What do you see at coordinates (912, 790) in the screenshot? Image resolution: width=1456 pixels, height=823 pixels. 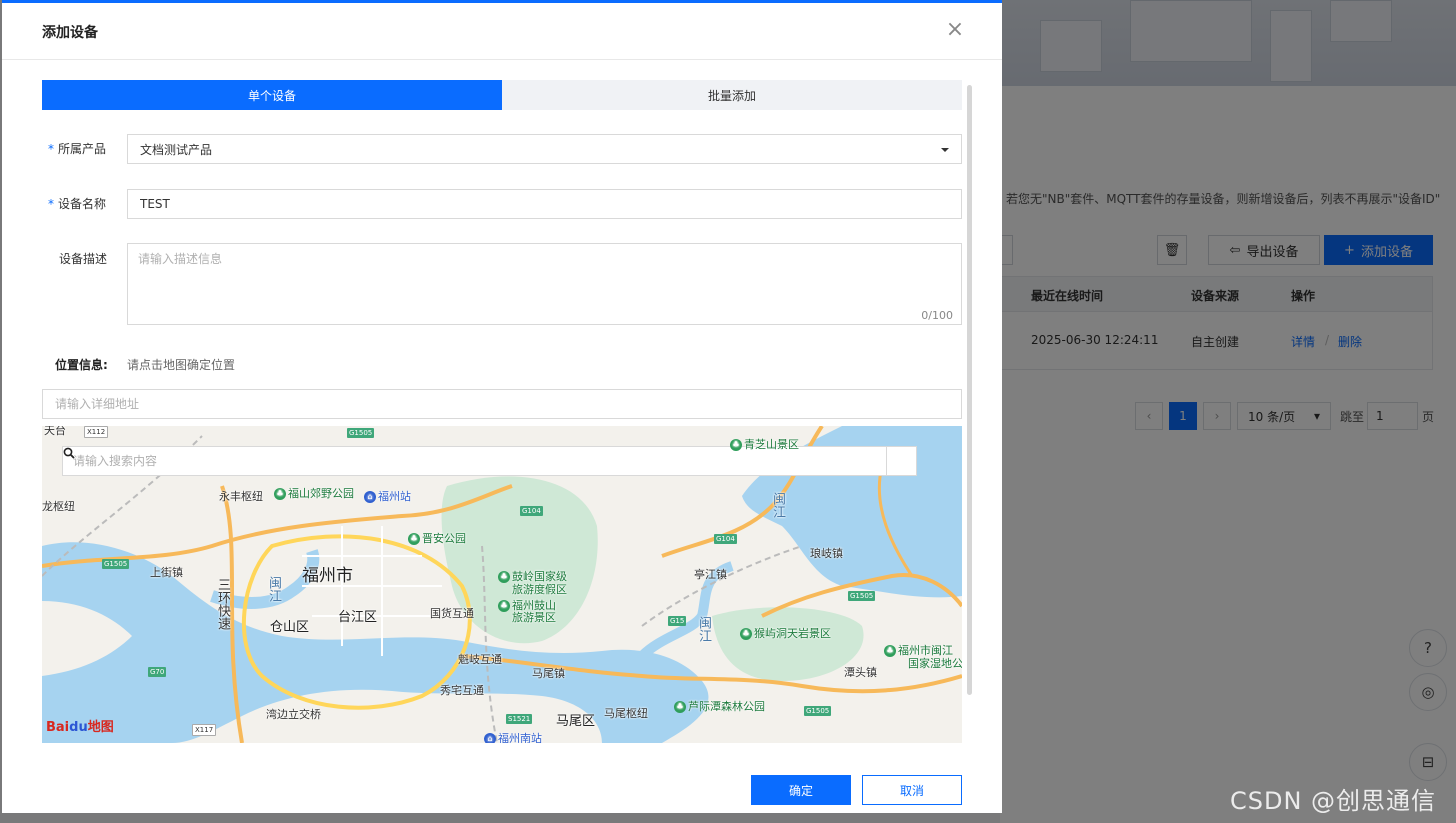 I see `cancel-button: 取消` at bounding box center [912, 790].